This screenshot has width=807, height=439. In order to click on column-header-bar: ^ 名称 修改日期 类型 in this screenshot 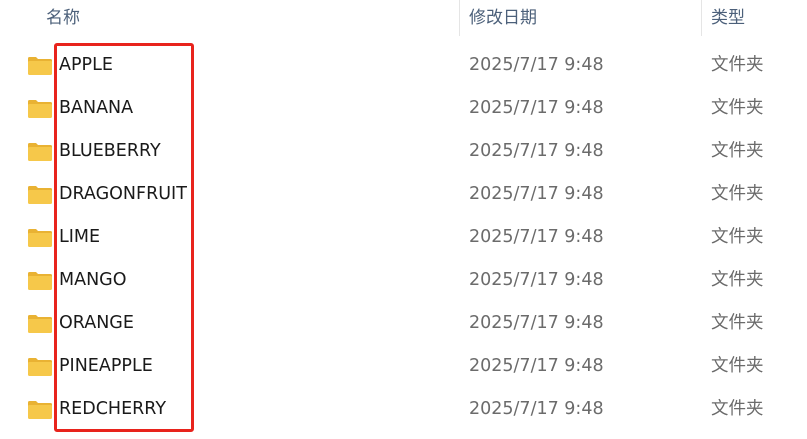, I will do `click(403, 18)`.